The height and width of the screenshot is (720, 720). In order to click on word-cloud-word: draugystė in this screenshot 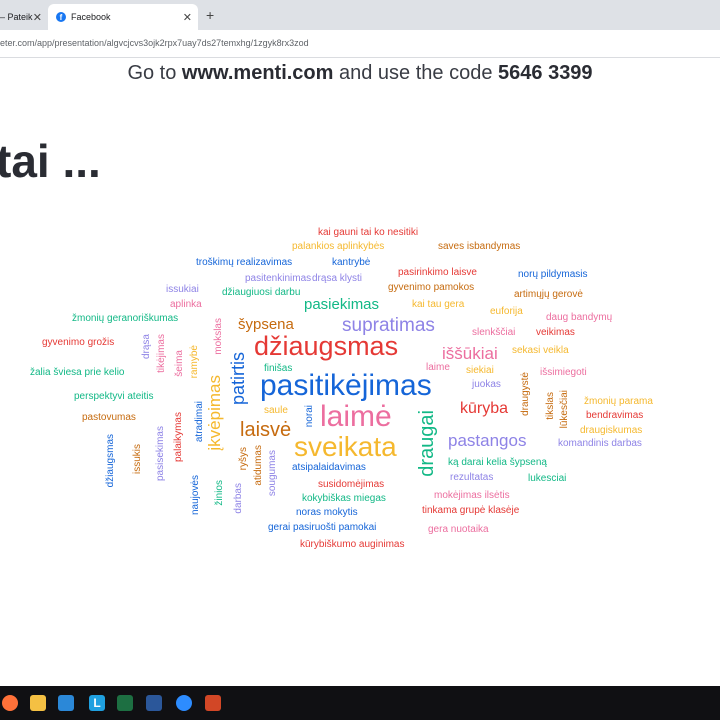, I will do `click(525, 394)`.